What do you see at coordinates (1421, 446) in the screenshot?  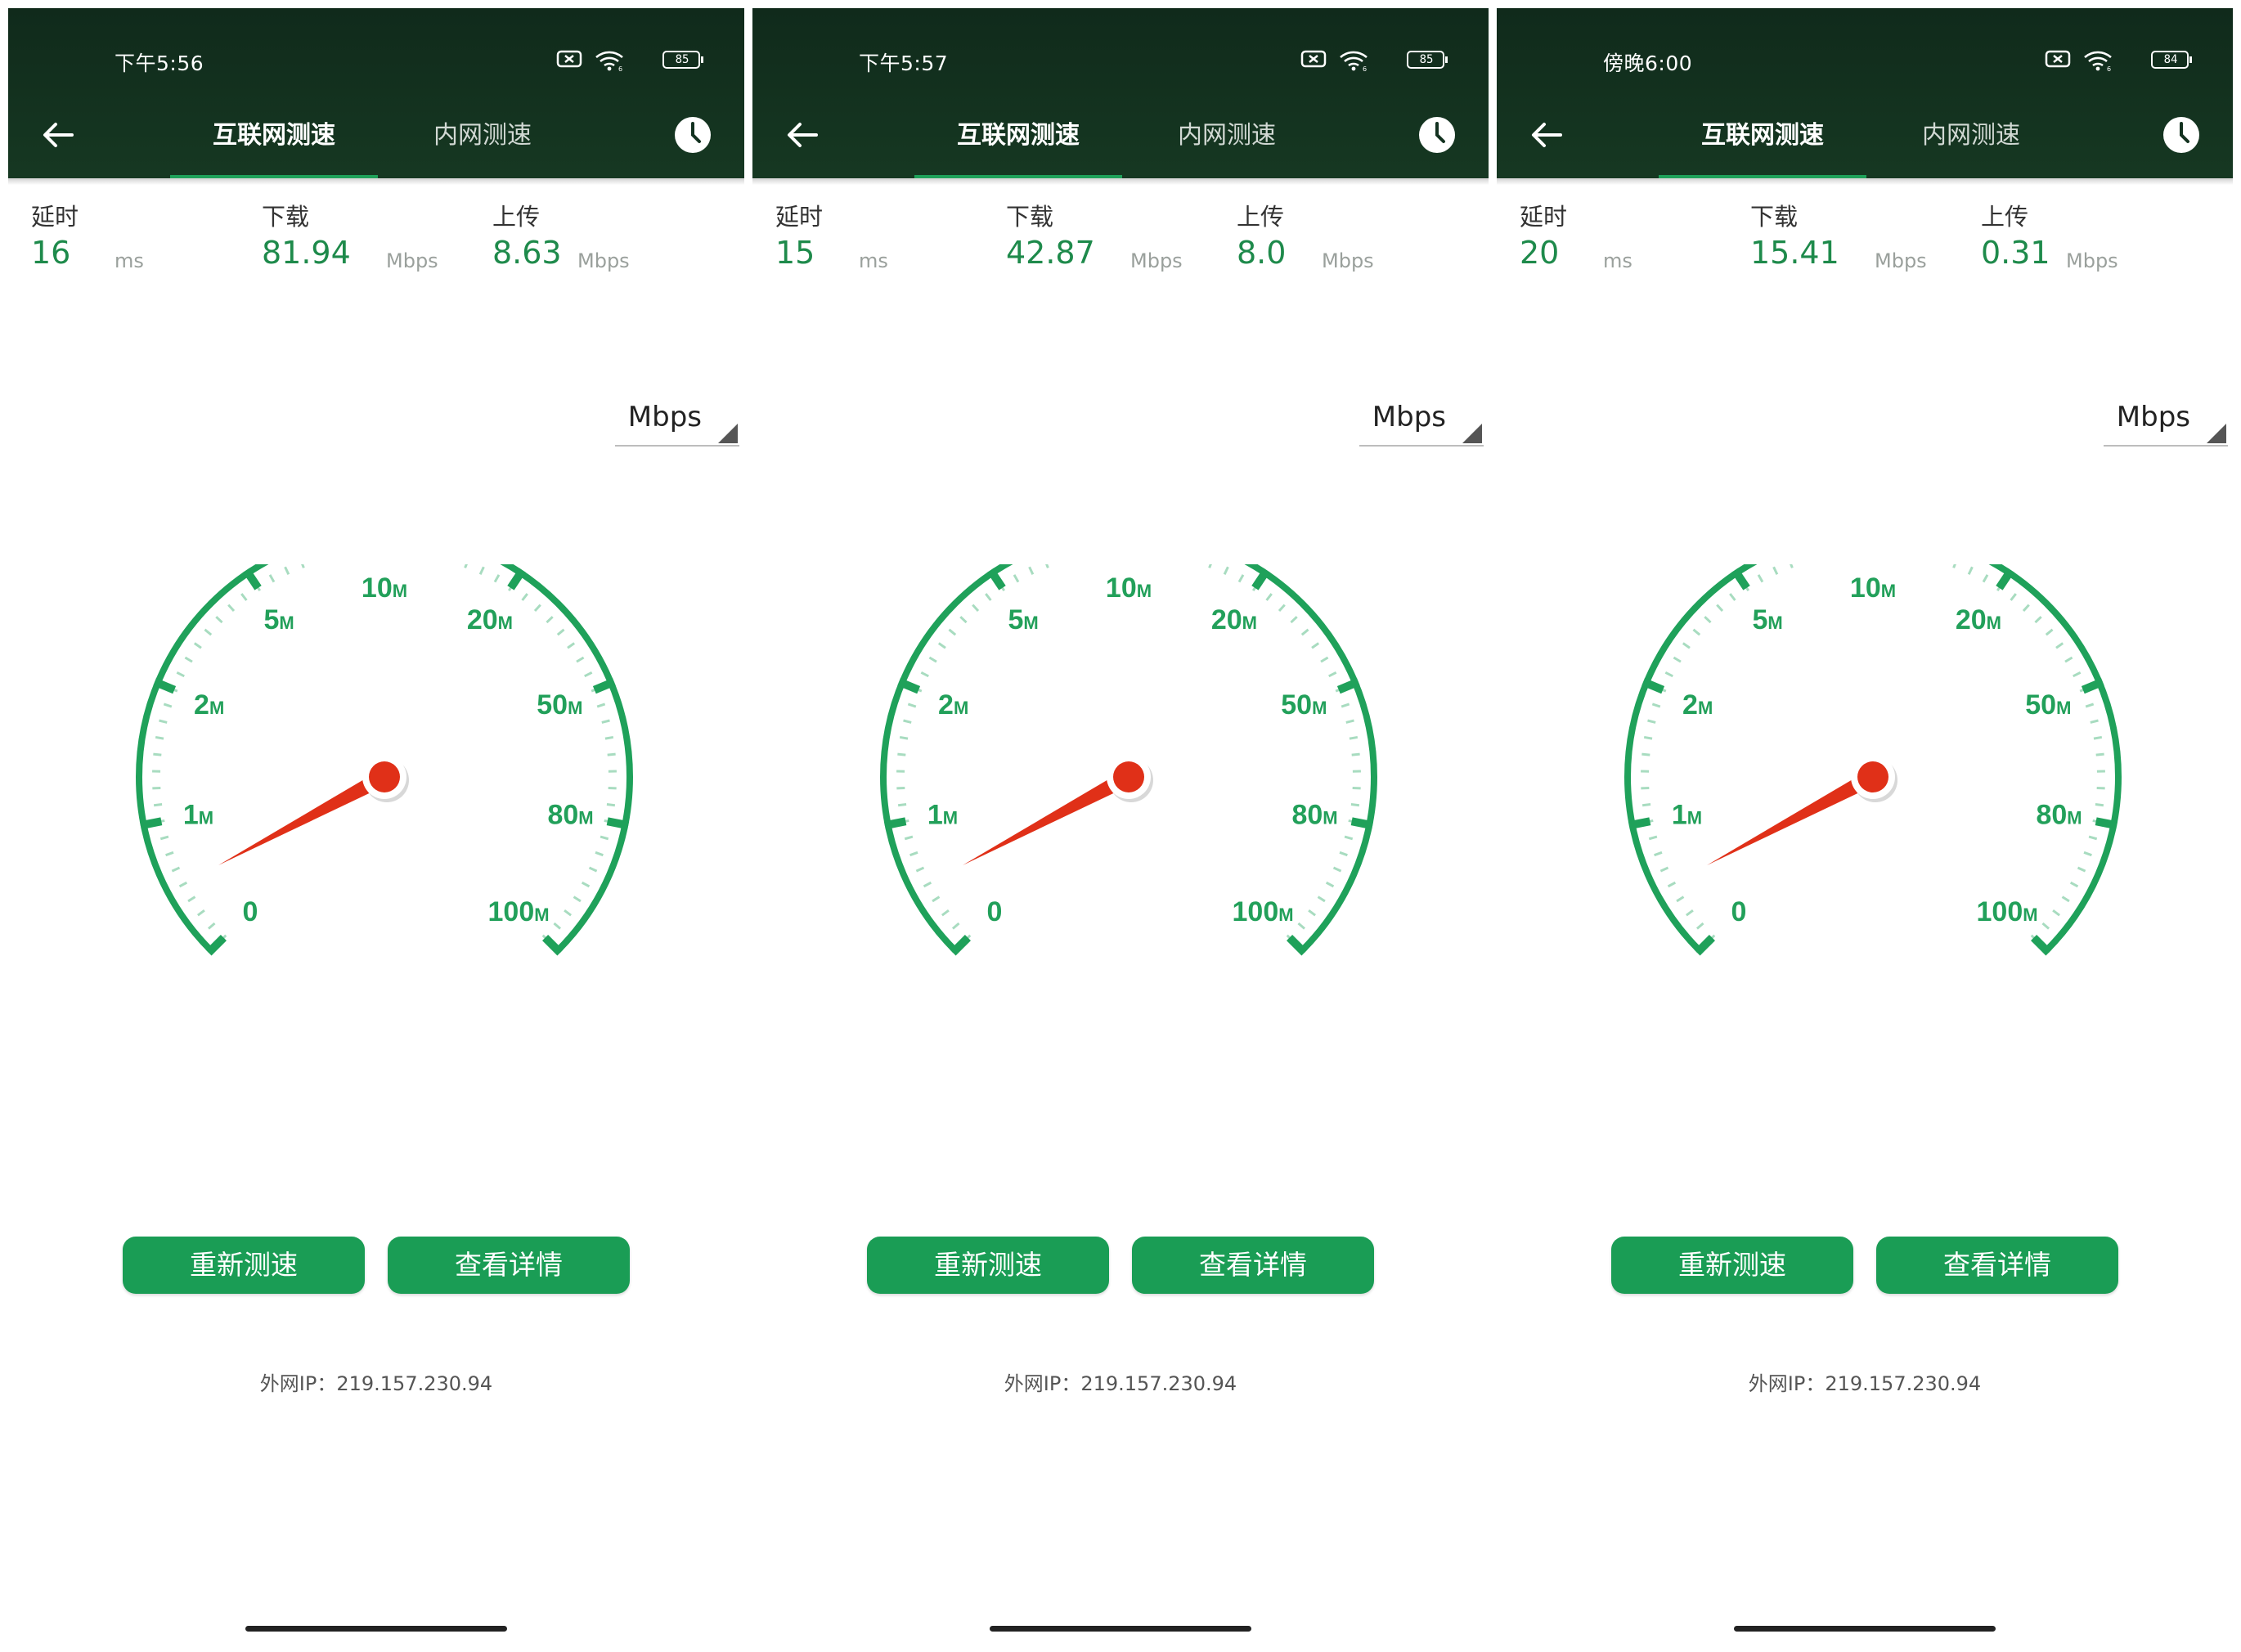 I see `unit-dropdown-underline` at bounding box center [1421, 446].